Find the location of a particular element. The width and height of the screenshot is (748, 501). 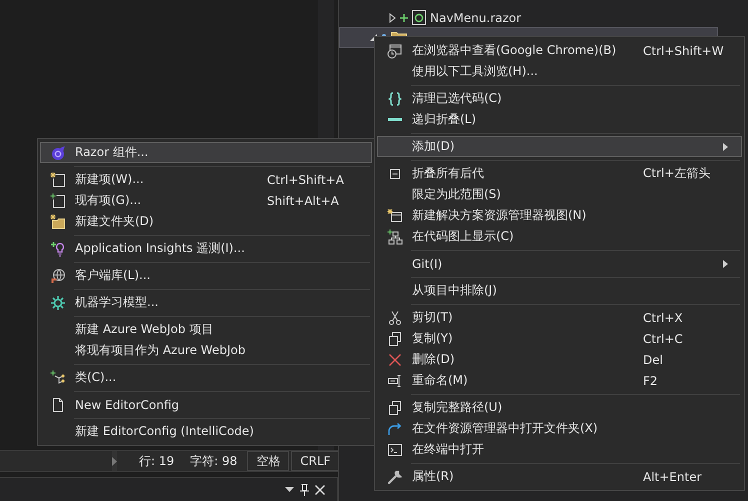

shortcut-text: Shift+Alt+A is located at coordinates (303, 201).